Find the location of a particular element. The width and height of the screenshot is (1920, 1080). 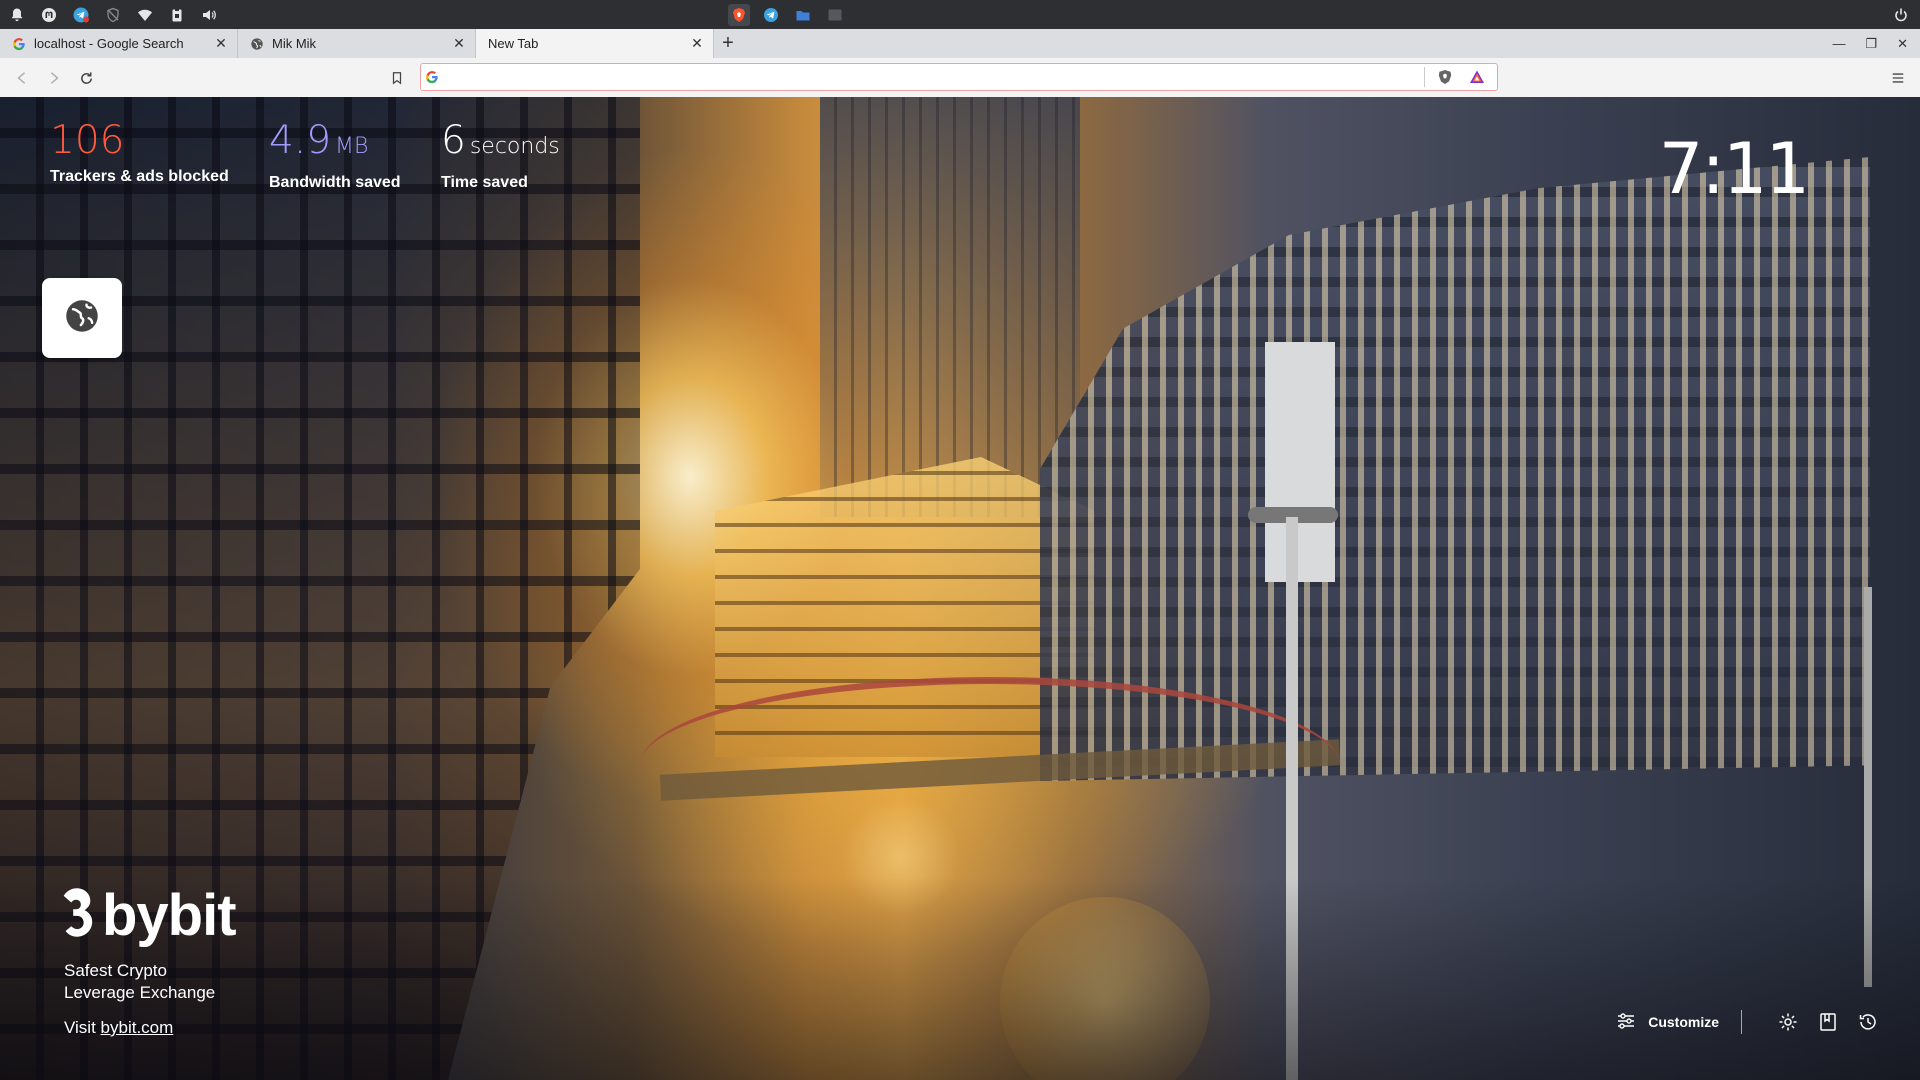

brave-rewards-icon is located at coordinates (1477, 77).